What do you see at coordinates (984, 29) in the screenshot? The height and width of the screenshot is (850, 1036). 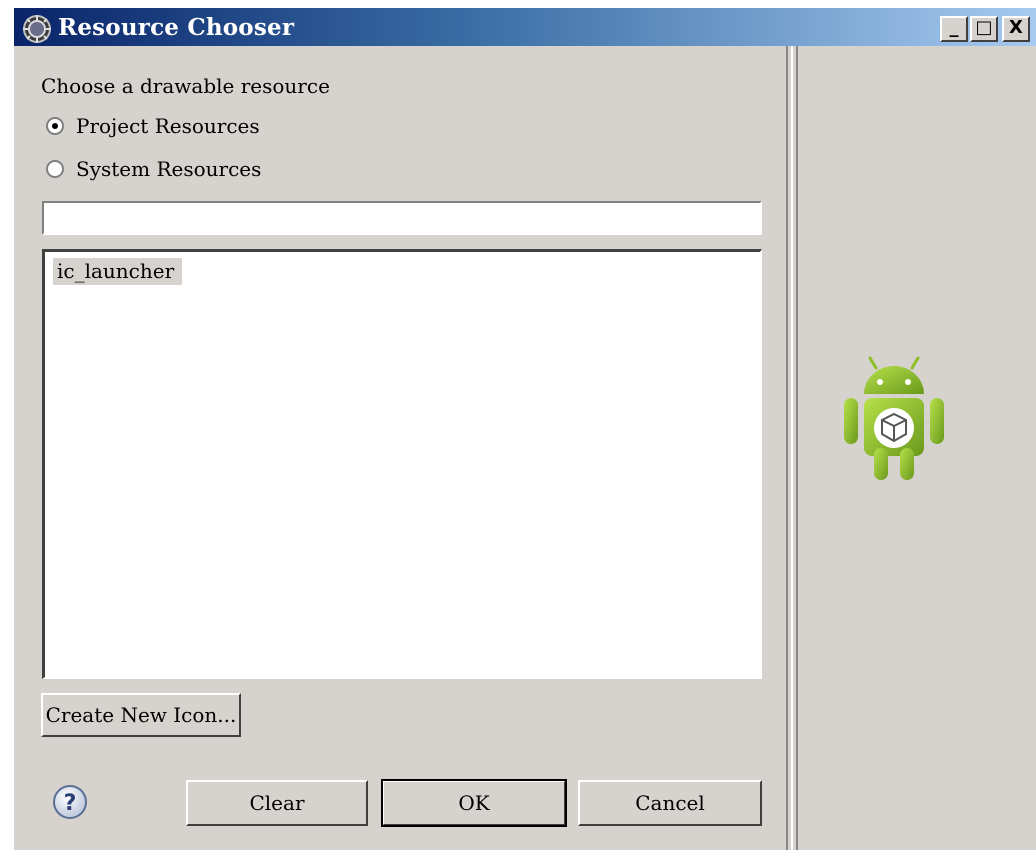 I see `maximize-button: □` at bounding box center [984, 29].